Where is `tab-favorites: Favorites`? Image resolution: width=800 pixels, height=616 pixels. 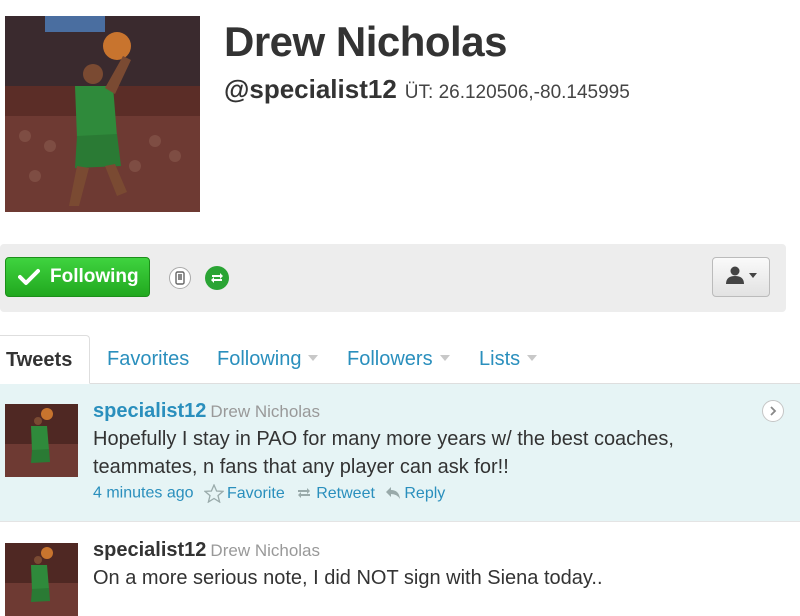
tab-favorites: Favorites is located at coordinates (148, 359).